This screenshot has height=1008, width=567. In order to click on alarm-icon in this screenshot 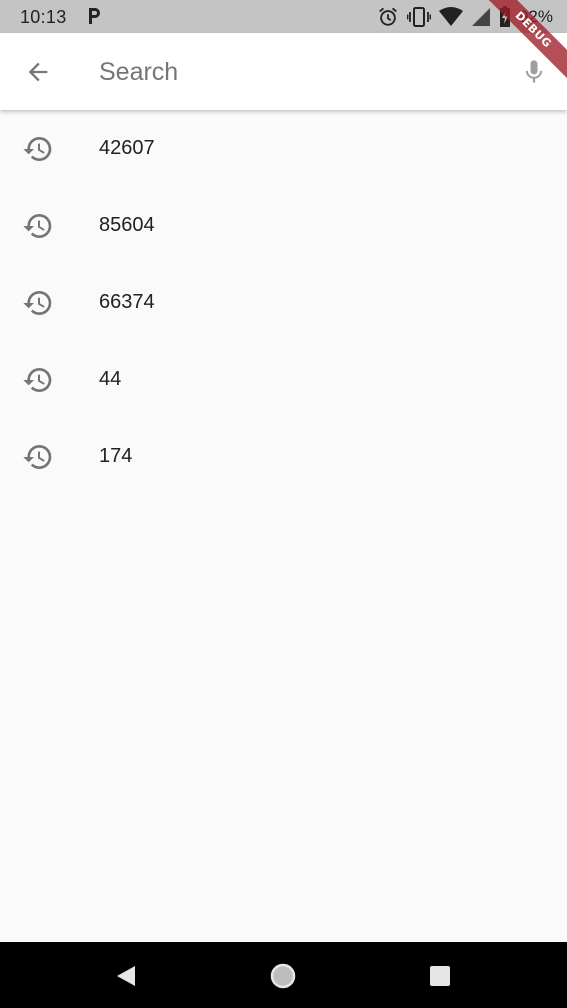, I will do `click(388, 16)`.